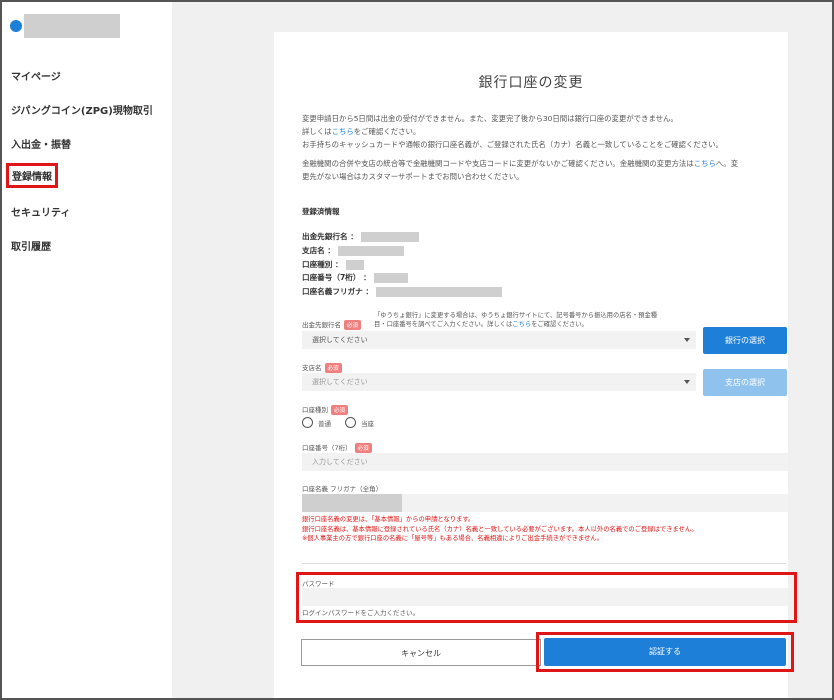 This screenshot has width=834, height=700. Describe the element at coordinates (499, 340) in the screenshot. I see `bank-select: 選択してください` at that location.